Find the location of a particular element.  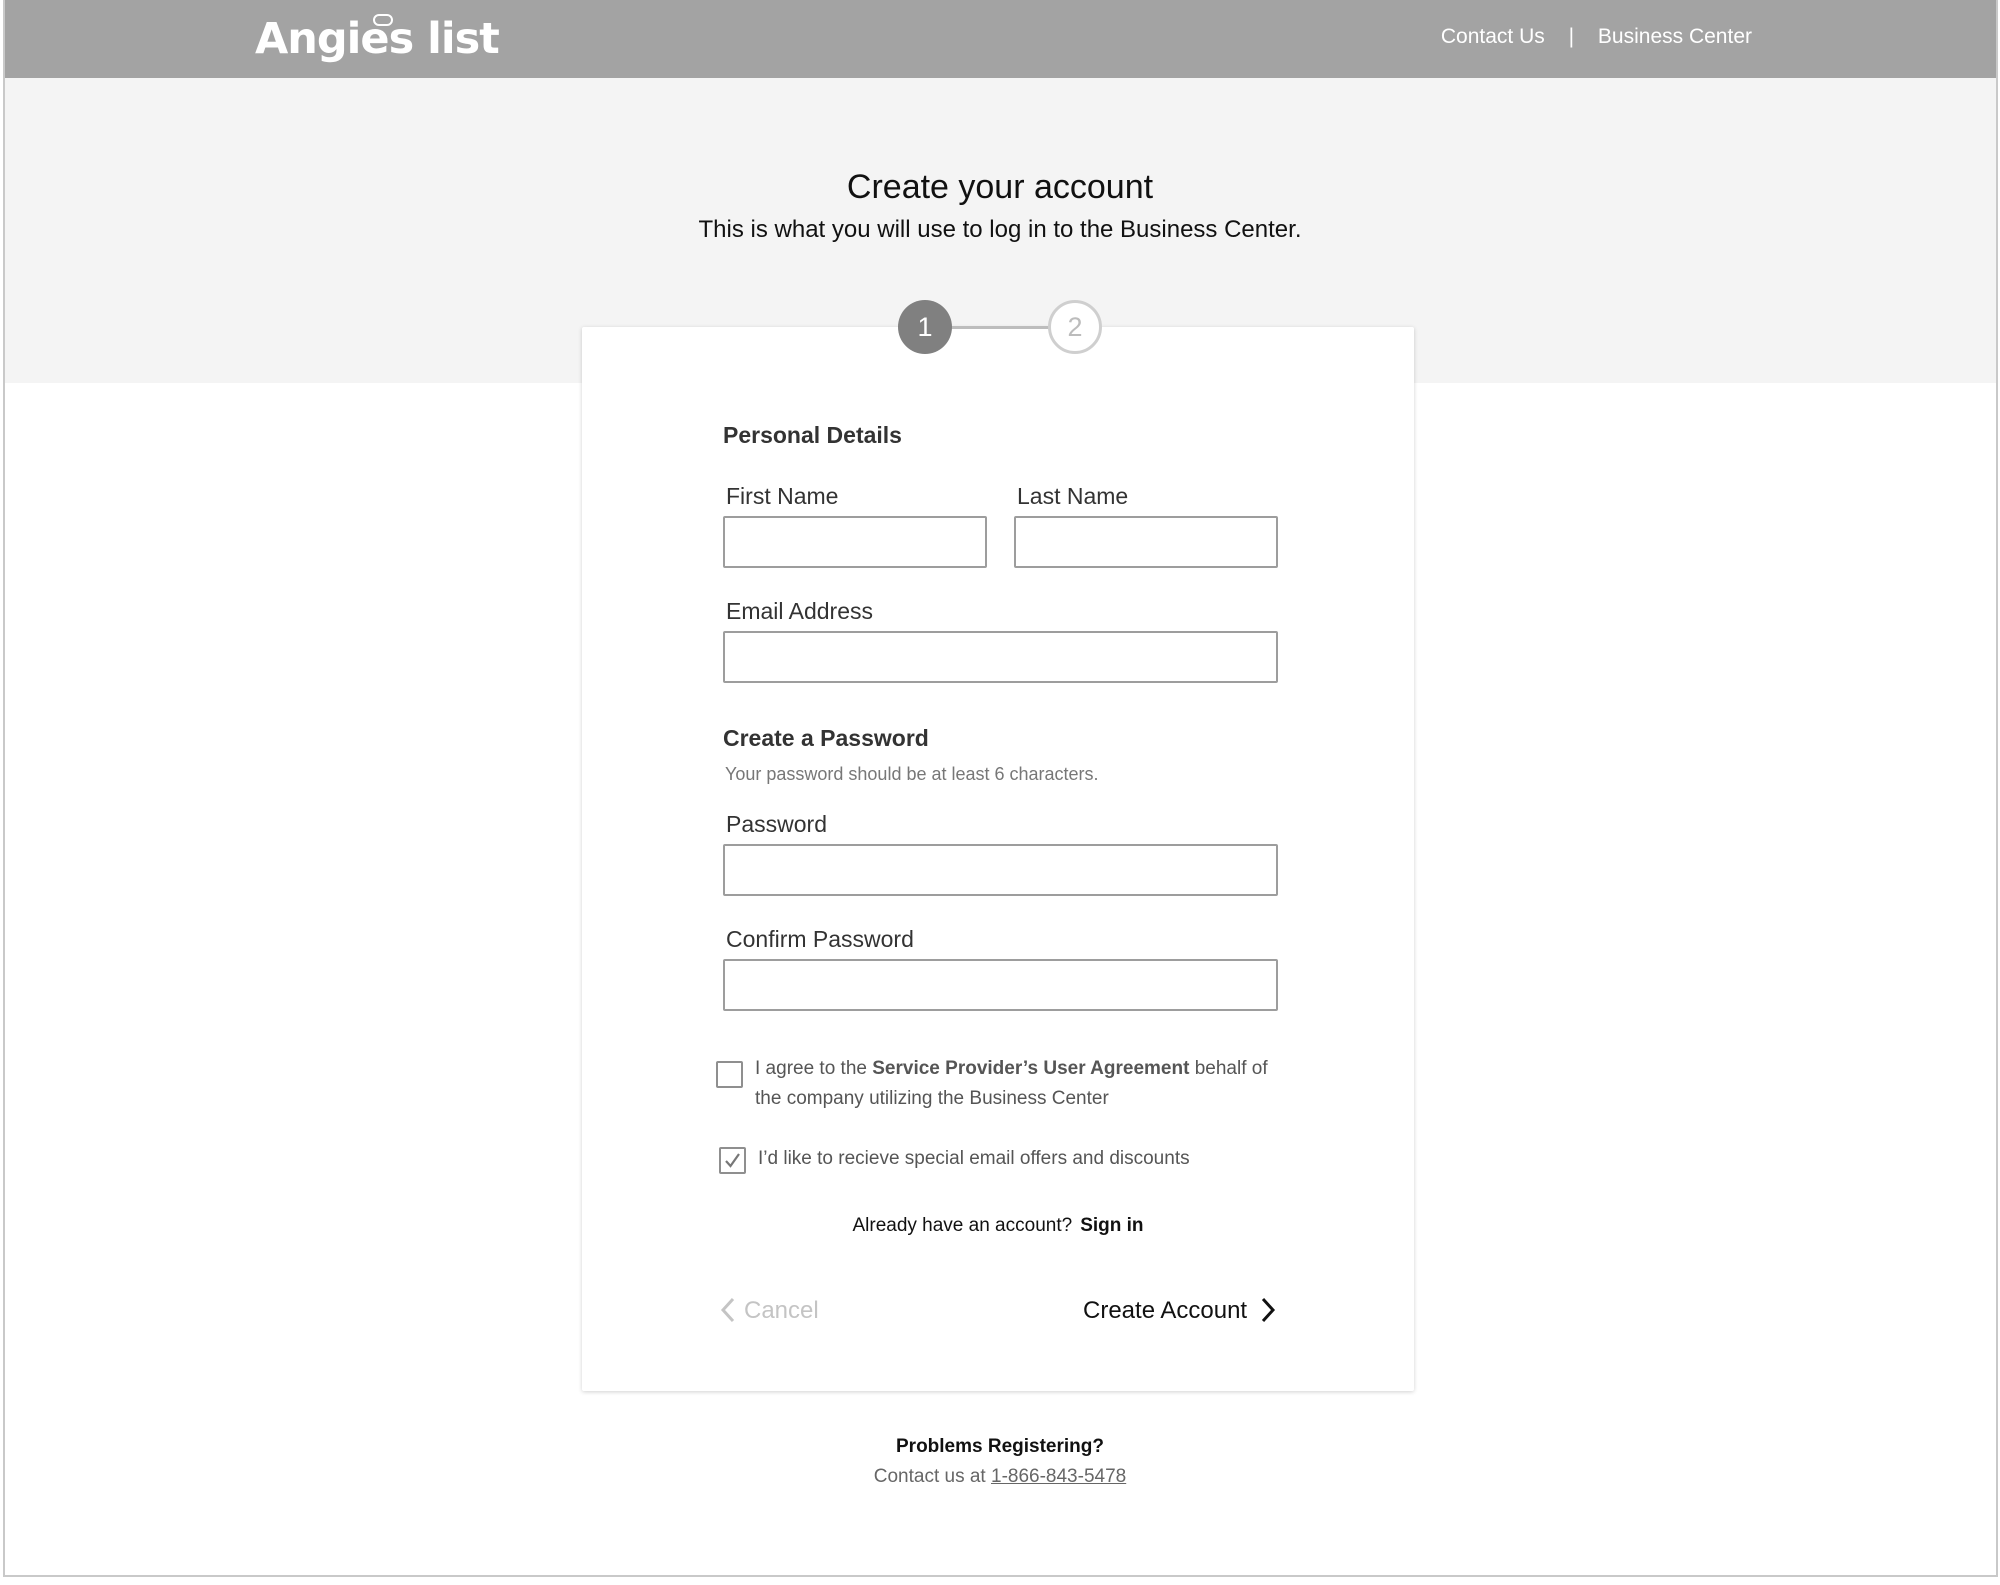

password-label: Password is located at coordinates (776, 824).